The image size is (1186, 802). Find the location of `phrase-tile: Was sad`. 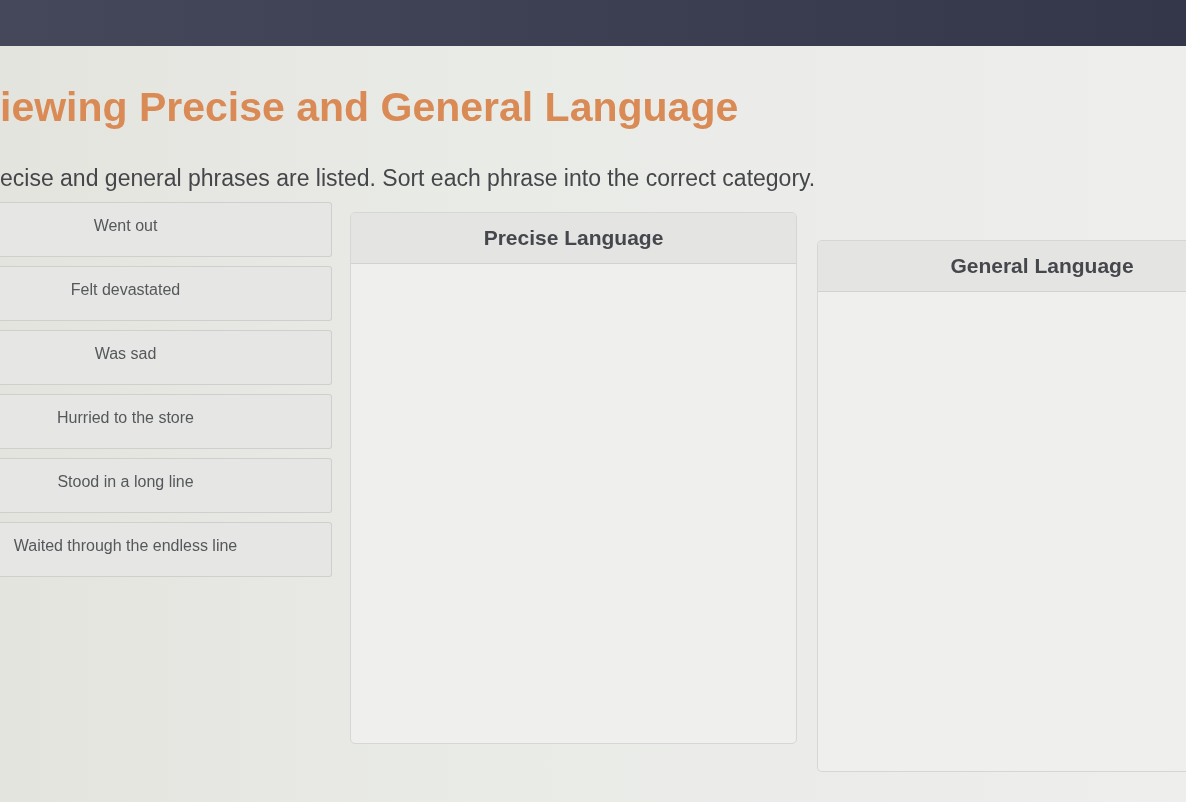

phrase-tile: Was sad is located at coordinates (166, 357).